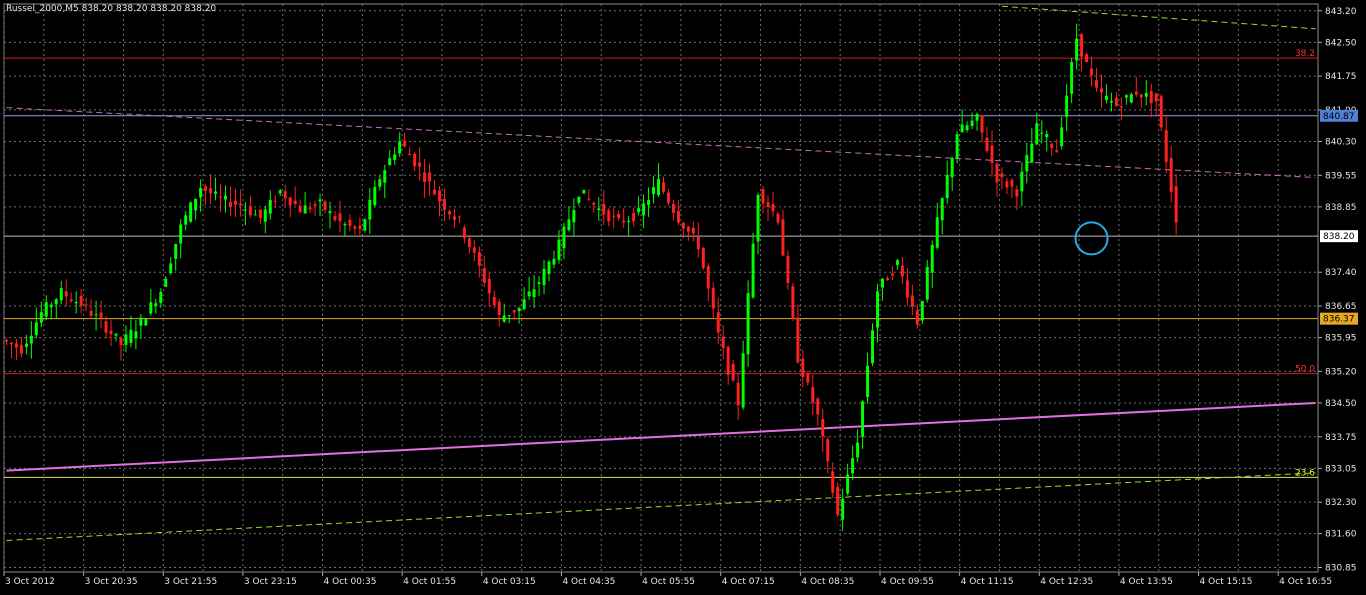 The width and height of the screenshot is (1366, 595). I want to click on x-tick-label: 4 Oct 09:55, so click(907, 582).